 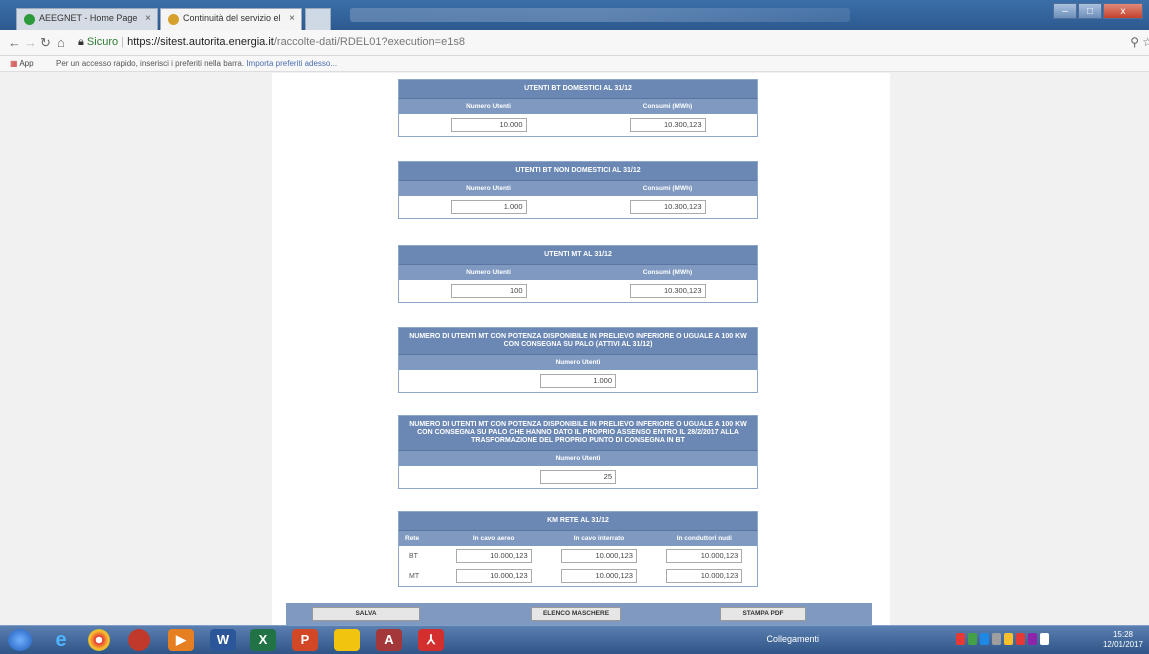 I want to click on tray-label: Collegamenti, so click(x=792, y=639).